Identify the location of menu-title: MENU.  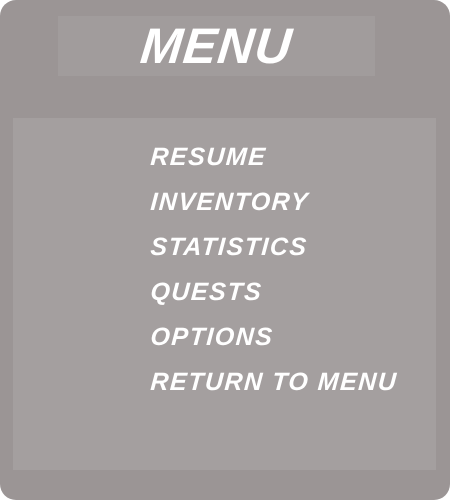
(216, 46).